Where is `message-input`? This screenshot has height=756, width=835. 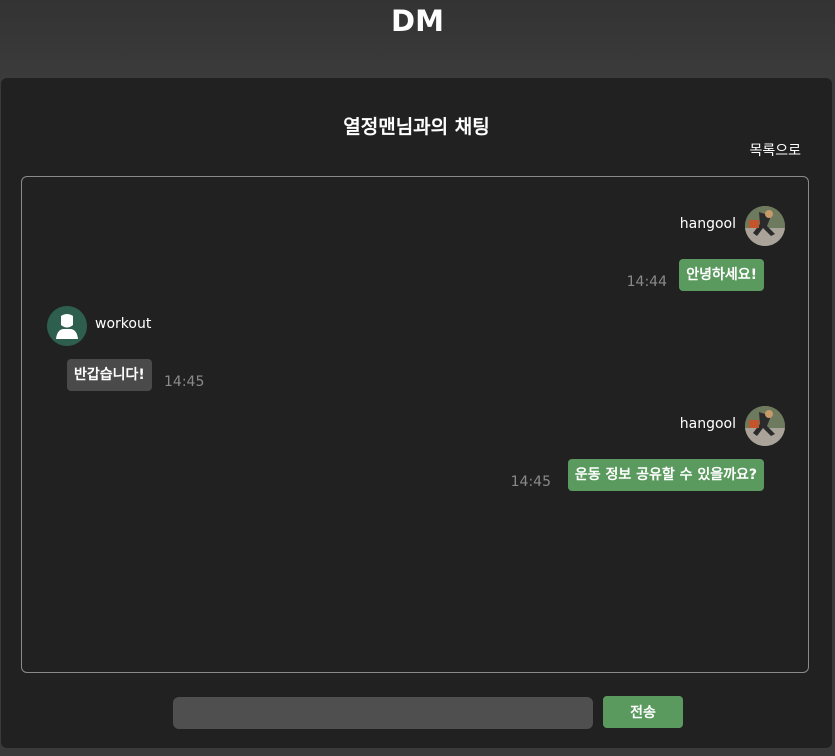
message-input is located at coordinates (383, 713).